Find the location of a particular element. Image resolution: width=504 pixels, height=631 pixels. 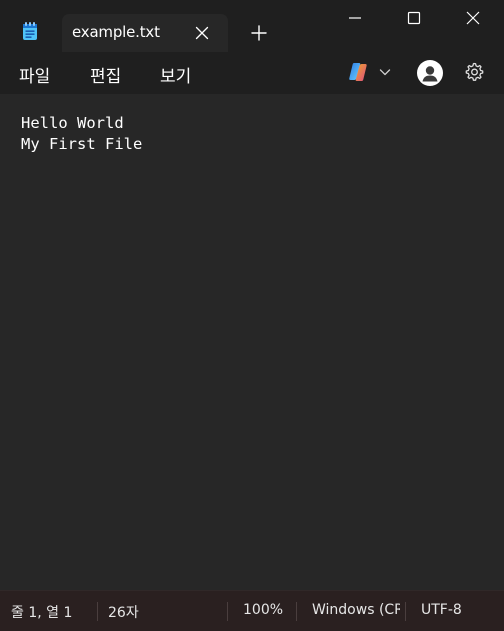

minimize-icon is located at coordinates (355, 18).